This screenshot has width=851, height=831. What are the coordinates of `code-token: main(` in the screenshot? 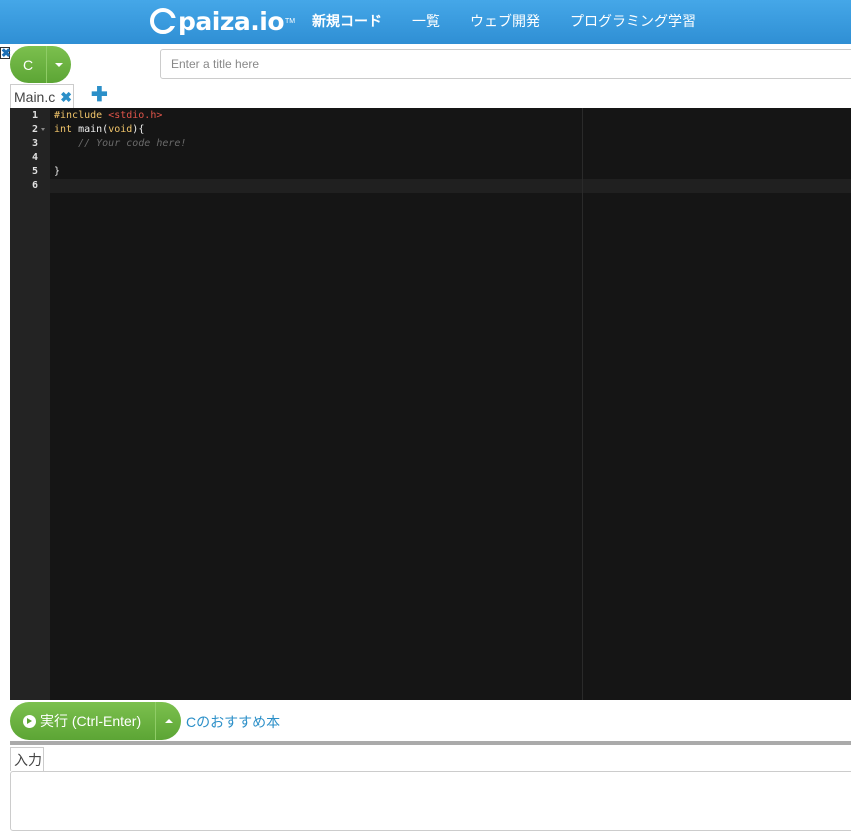 It's located at (93, 129).